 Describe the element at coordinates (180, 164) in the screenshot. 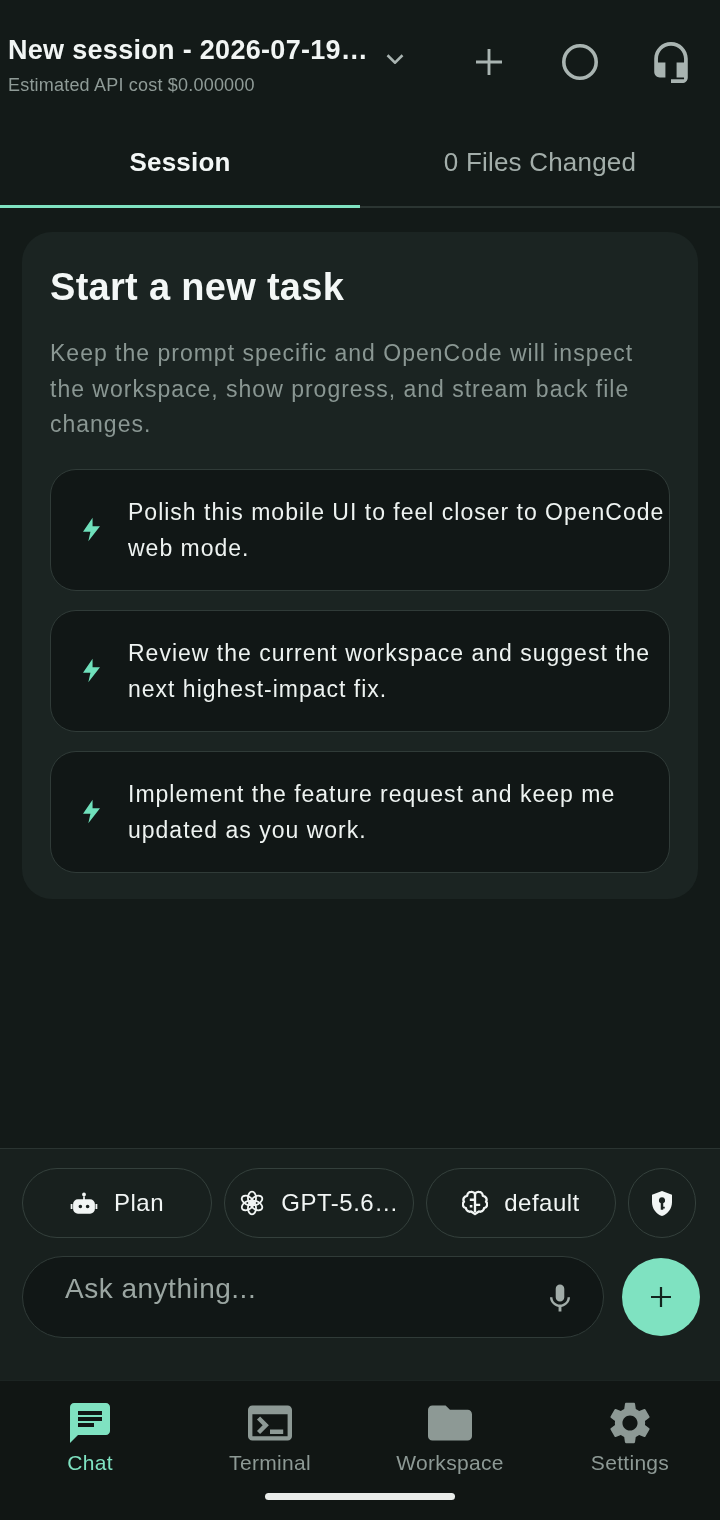

I see `tab: Session` at that location.